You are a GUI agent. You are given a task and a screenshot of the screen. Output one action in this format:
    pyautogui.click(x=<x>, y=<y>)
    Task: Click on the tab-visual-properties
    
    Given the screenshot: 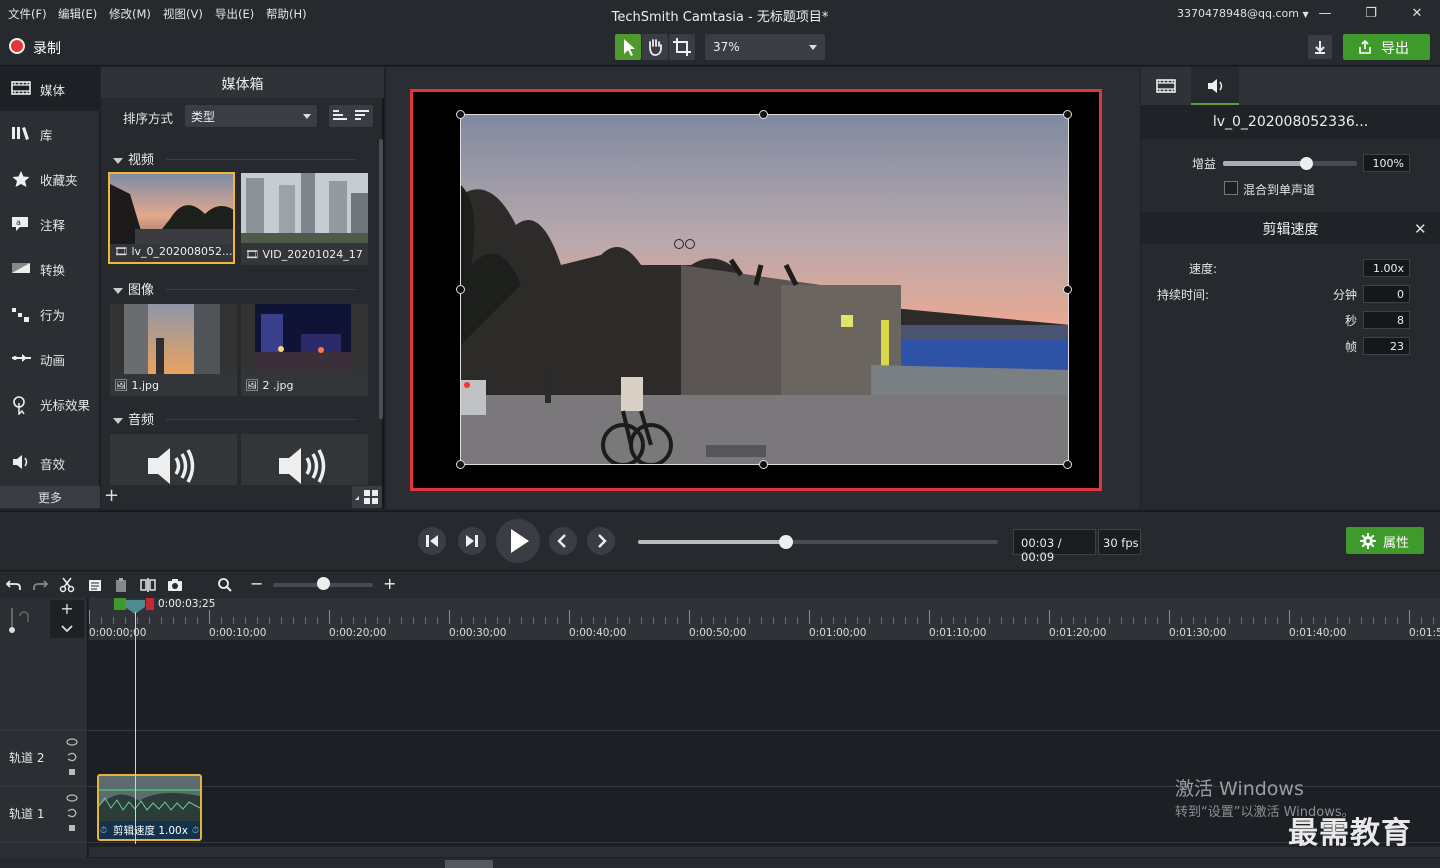 What is the action you would take?
    pyautogui.click(x=1165, y=86)
    